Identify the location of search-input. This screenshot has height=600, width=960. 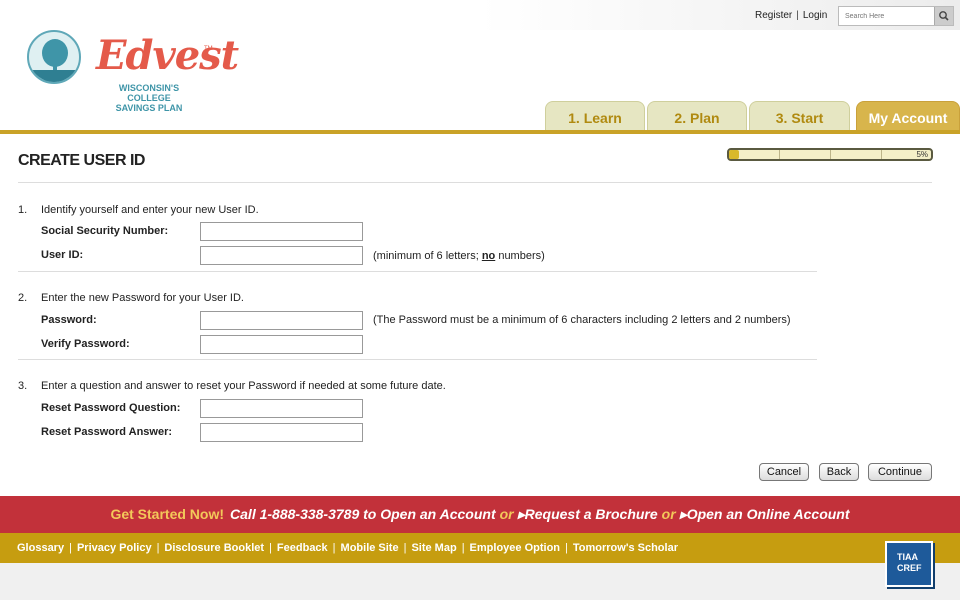
(887, 16).